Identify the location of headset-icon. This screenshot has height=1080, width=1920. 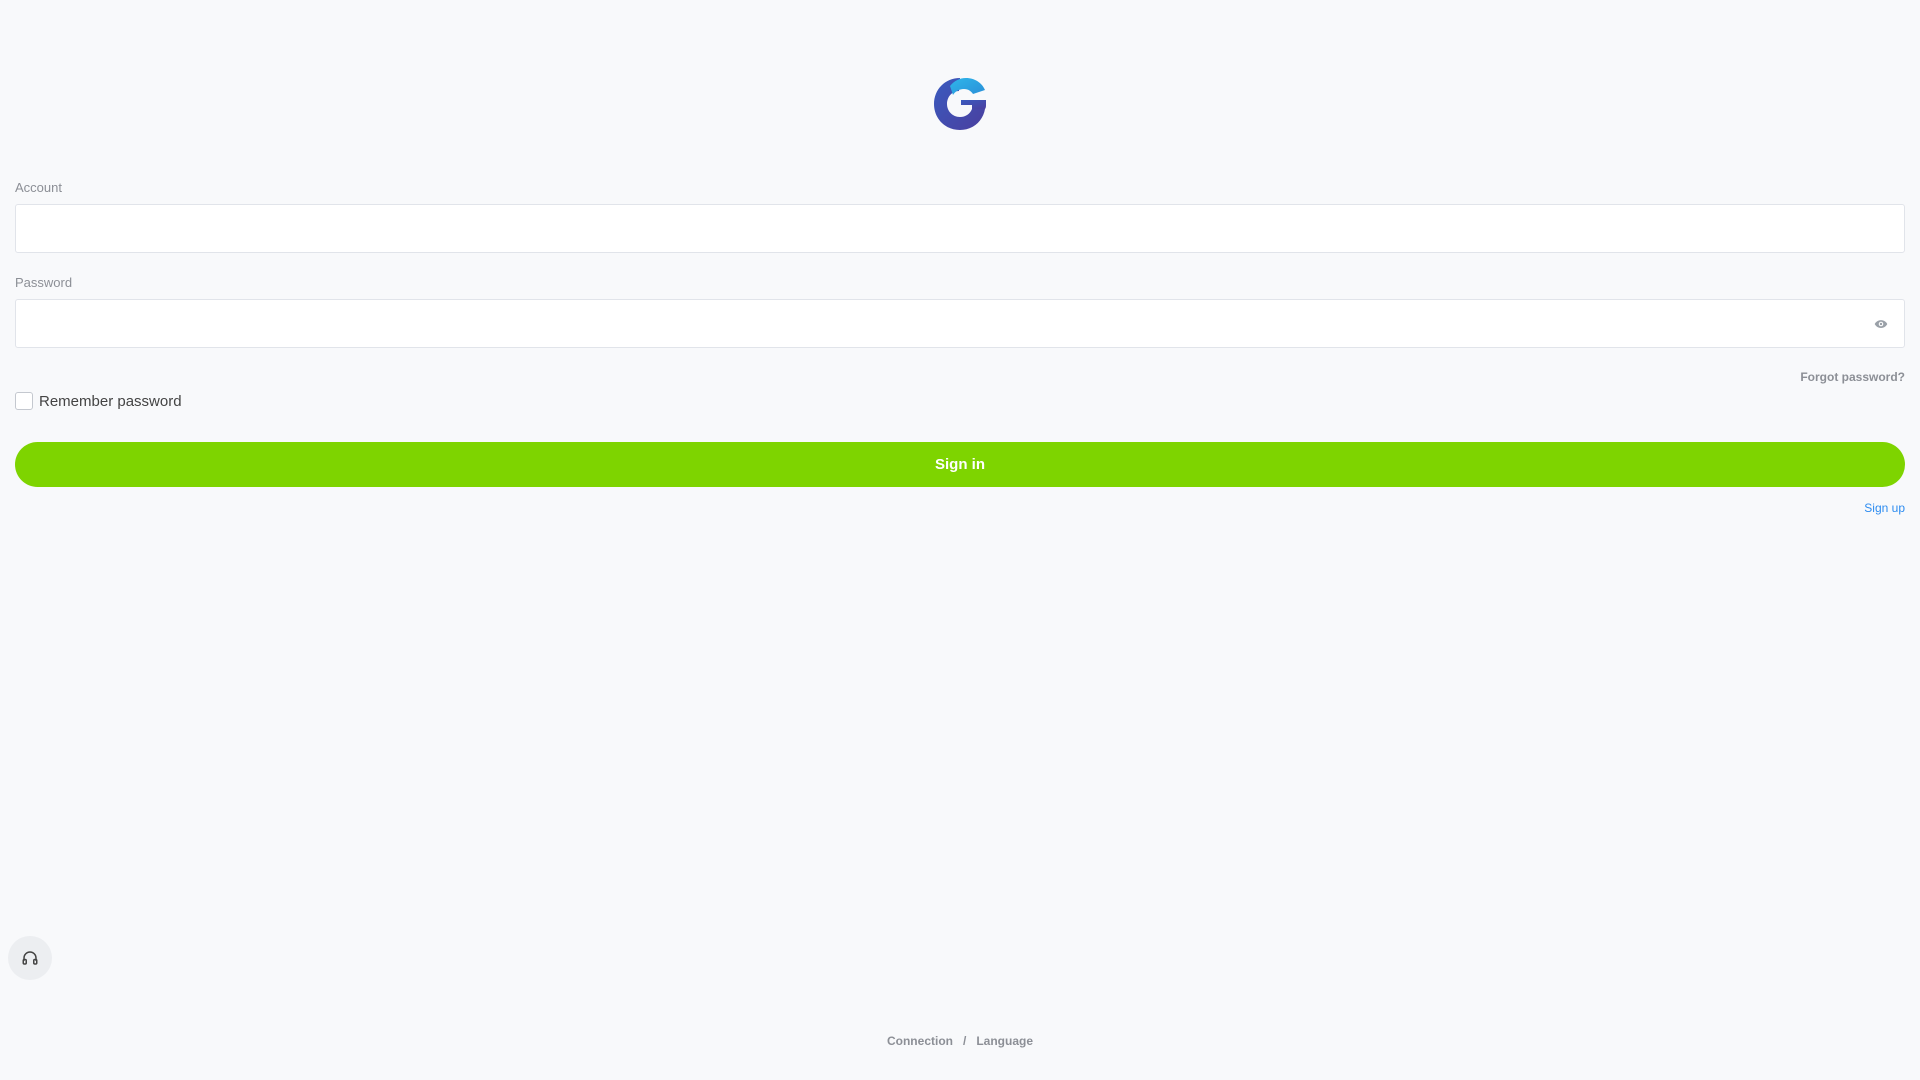
(30, 958).